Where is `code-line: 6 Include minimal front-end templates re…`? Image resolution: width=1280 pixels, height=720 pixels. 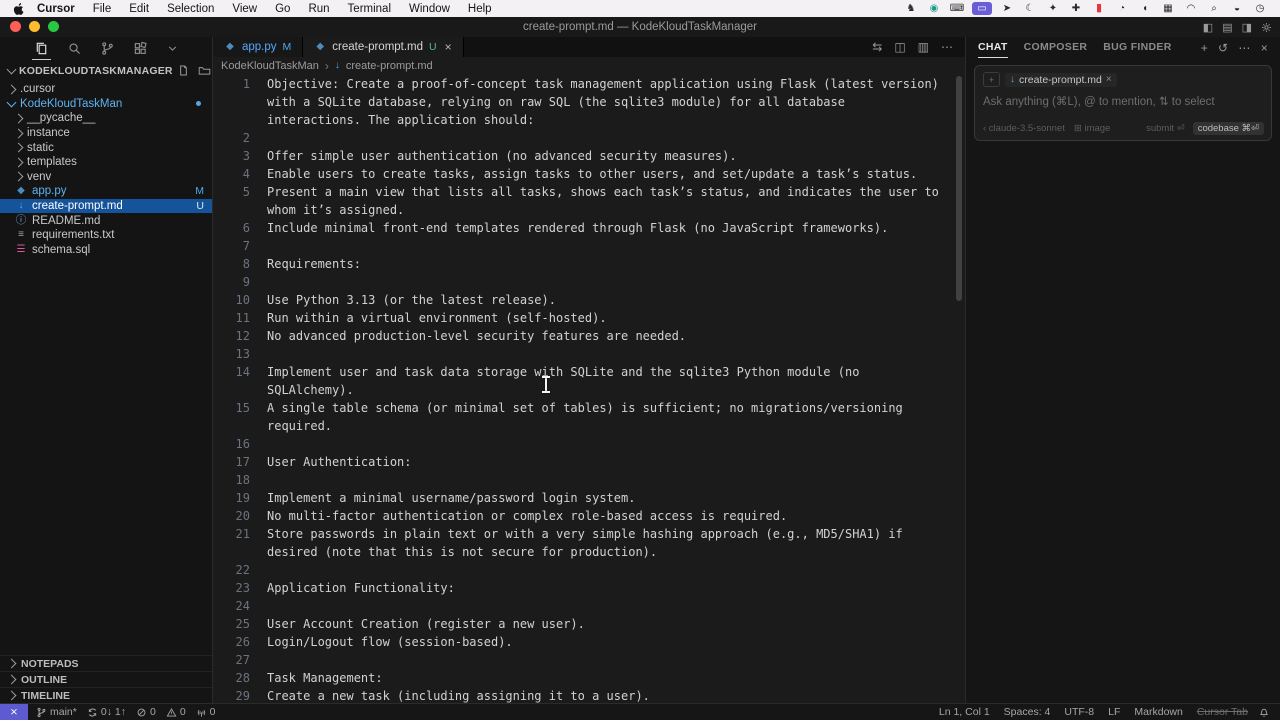
code-line: 6 Include minimal front-end templates re… is located at coordinates (589, 228).